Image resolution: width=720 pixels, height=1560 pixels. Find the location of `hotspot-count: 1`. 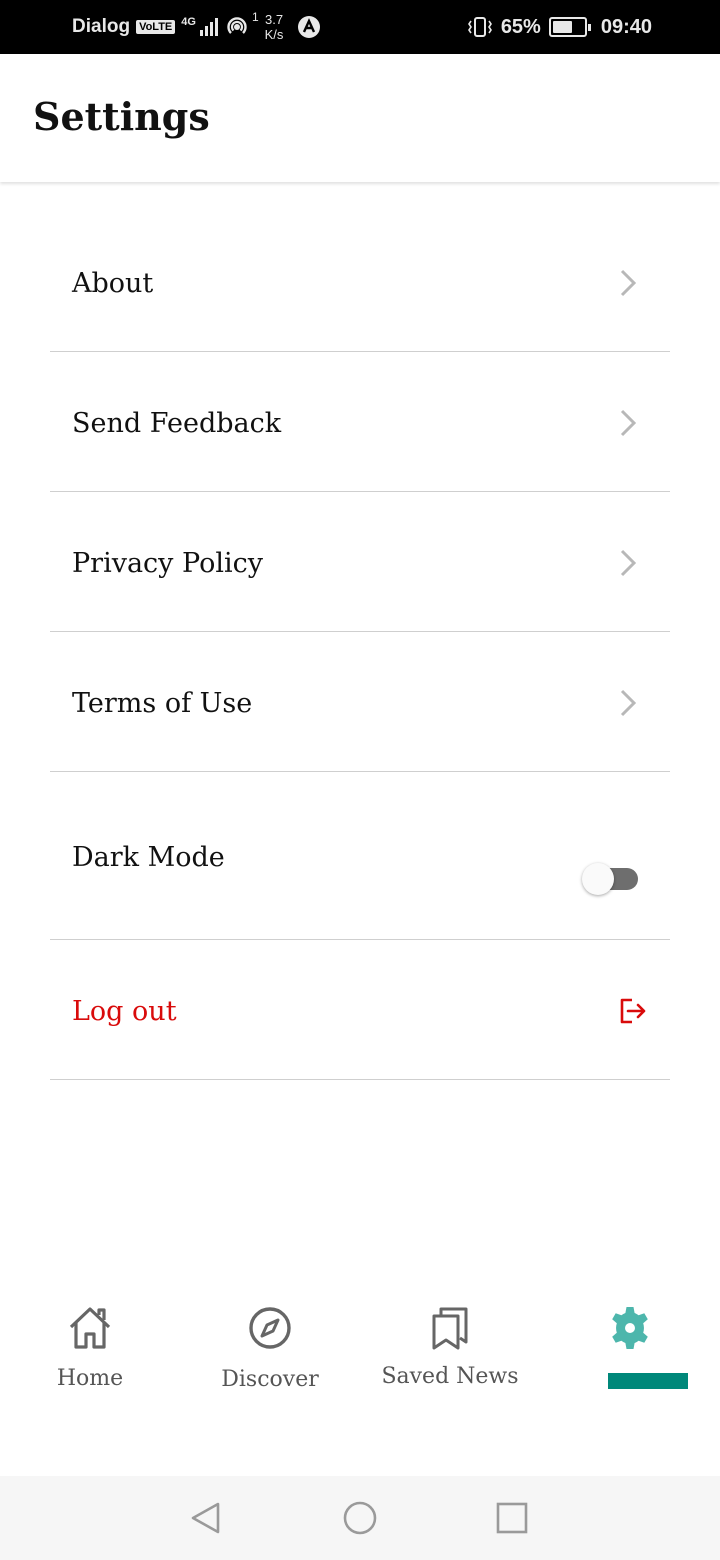

hotspot-count: 1 is located at coordinates (255, 17).